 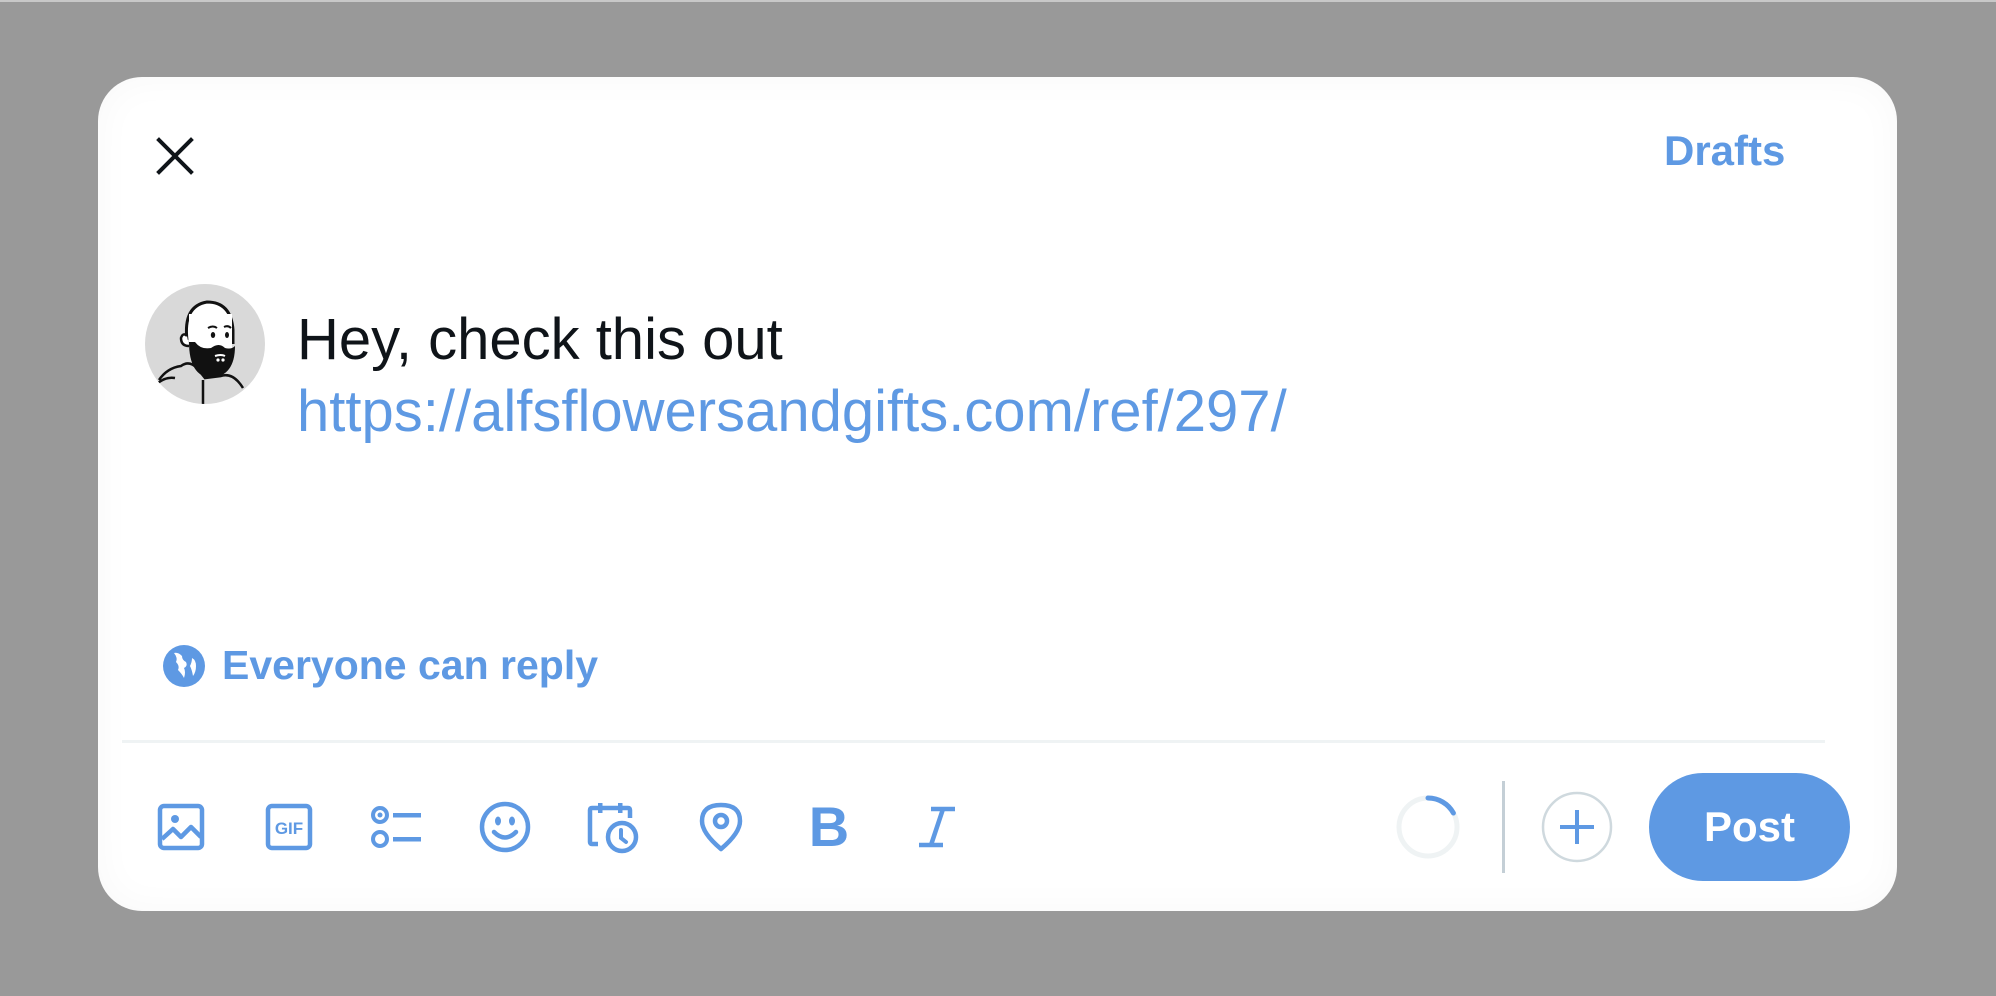 I want to click on location-icon, so click(x=721, y=827).